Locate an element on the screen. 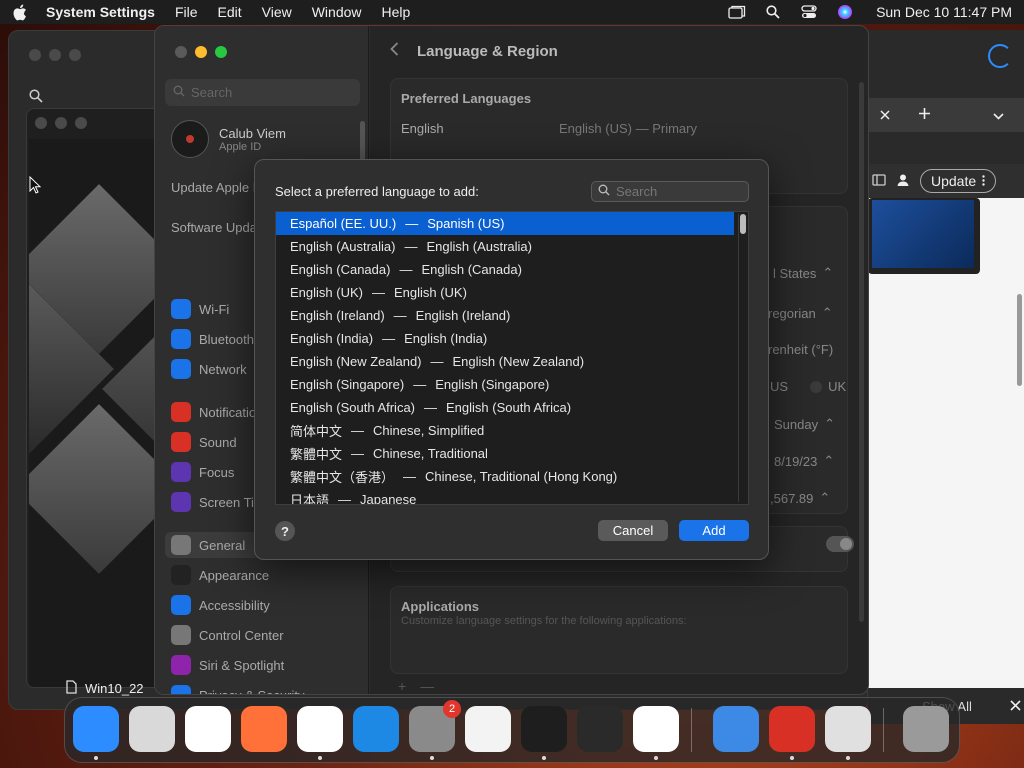  language-row: 繁體中文 — Chinese, Traditional is located at coordinates (512, 453).